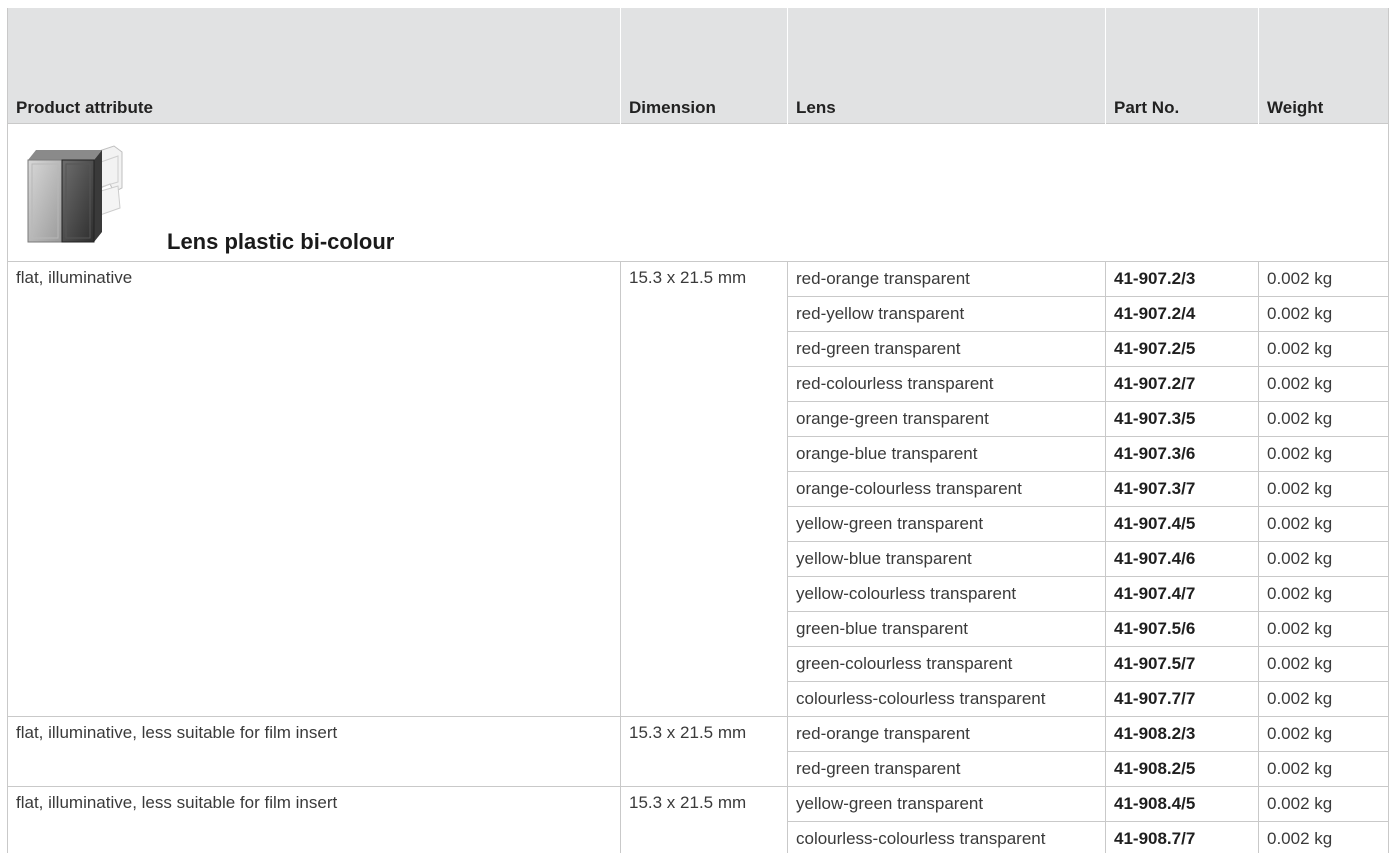  I want to click on lens-cell: green-blue transparent, so click(946, 628).